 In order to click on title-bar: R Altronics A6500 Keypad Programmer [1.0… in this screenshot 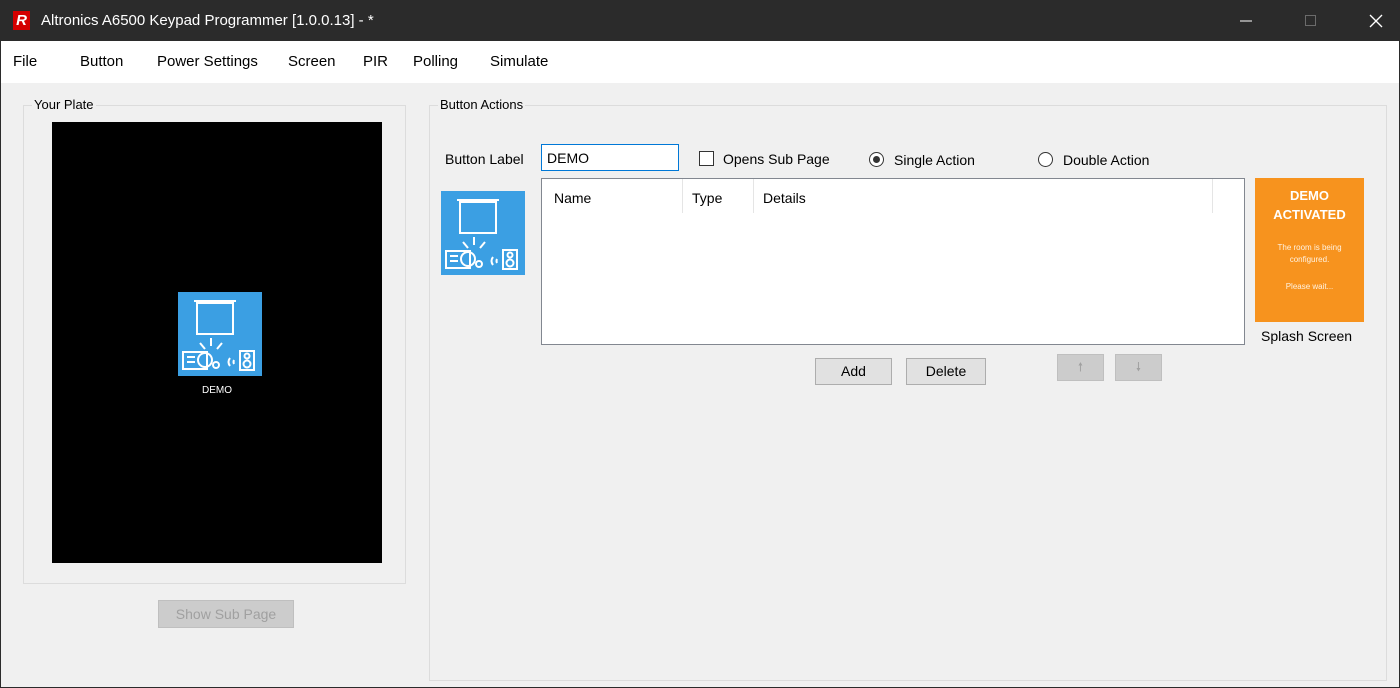, I will do `click(700, 21)`.